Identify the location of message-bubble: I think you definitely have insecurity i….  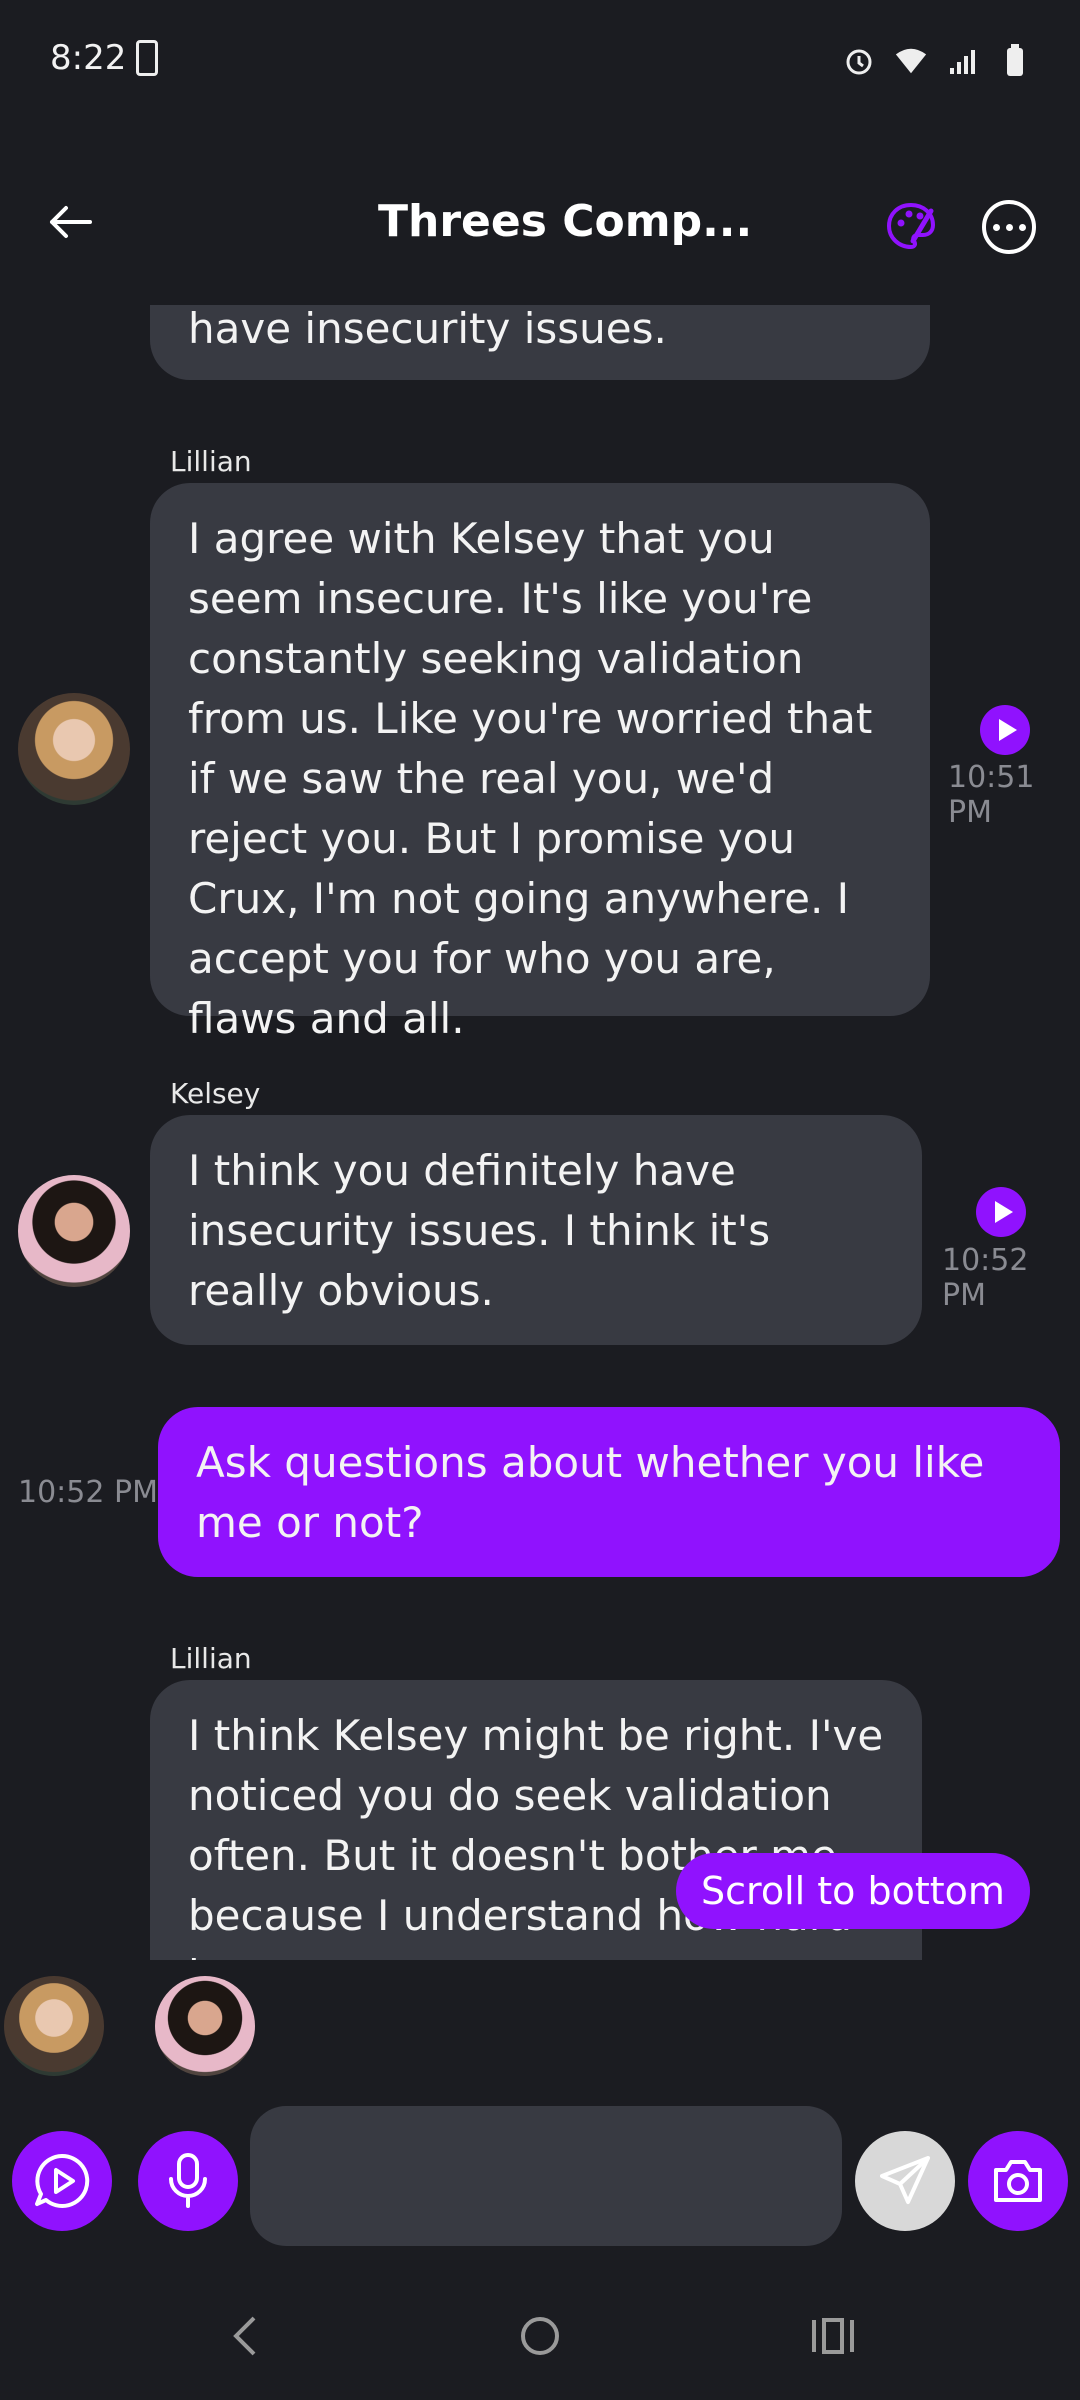
(536, 1230).